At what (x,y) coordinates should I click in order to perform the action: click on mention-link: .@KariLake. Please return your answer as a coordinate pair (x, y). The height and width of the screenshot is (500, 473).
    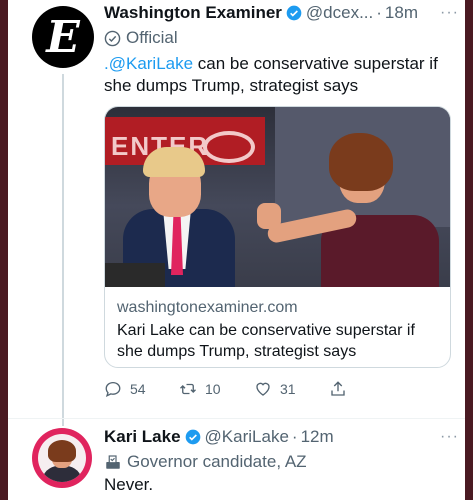
    Looking at the image, I should click on (148, 63).